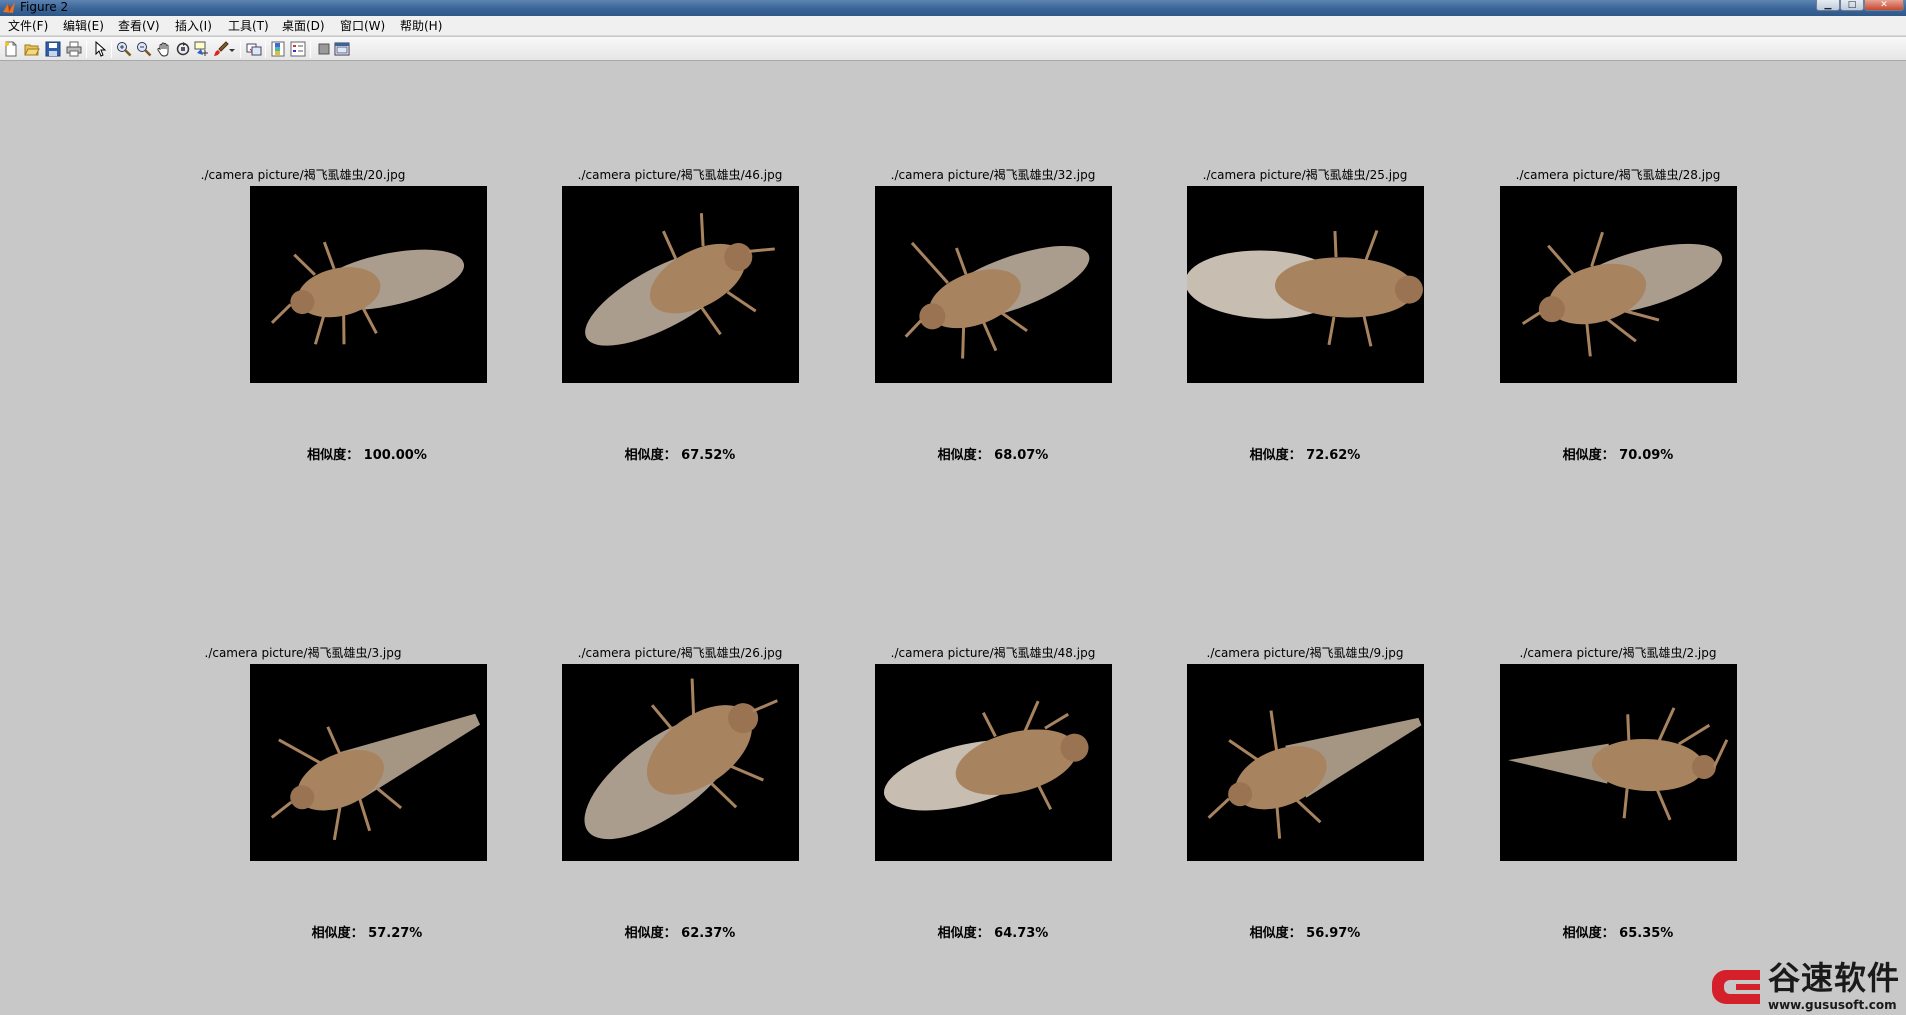 This screenshot has height=1015, width=1906. Describe the element at coordinates (221, 49) in the screenshot. I see `brush-icon` at that location.